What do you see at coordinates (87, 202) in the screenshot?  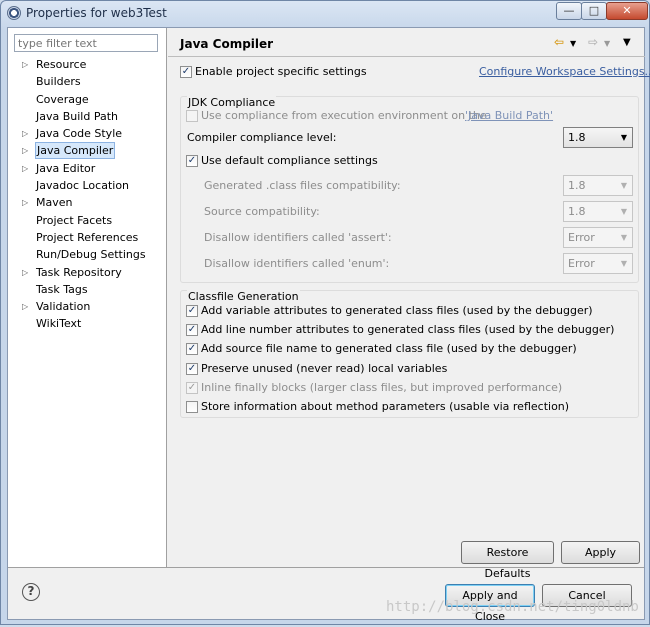 I see `sidebar-item: ▷ Maven` at bounding box center [87, 202].